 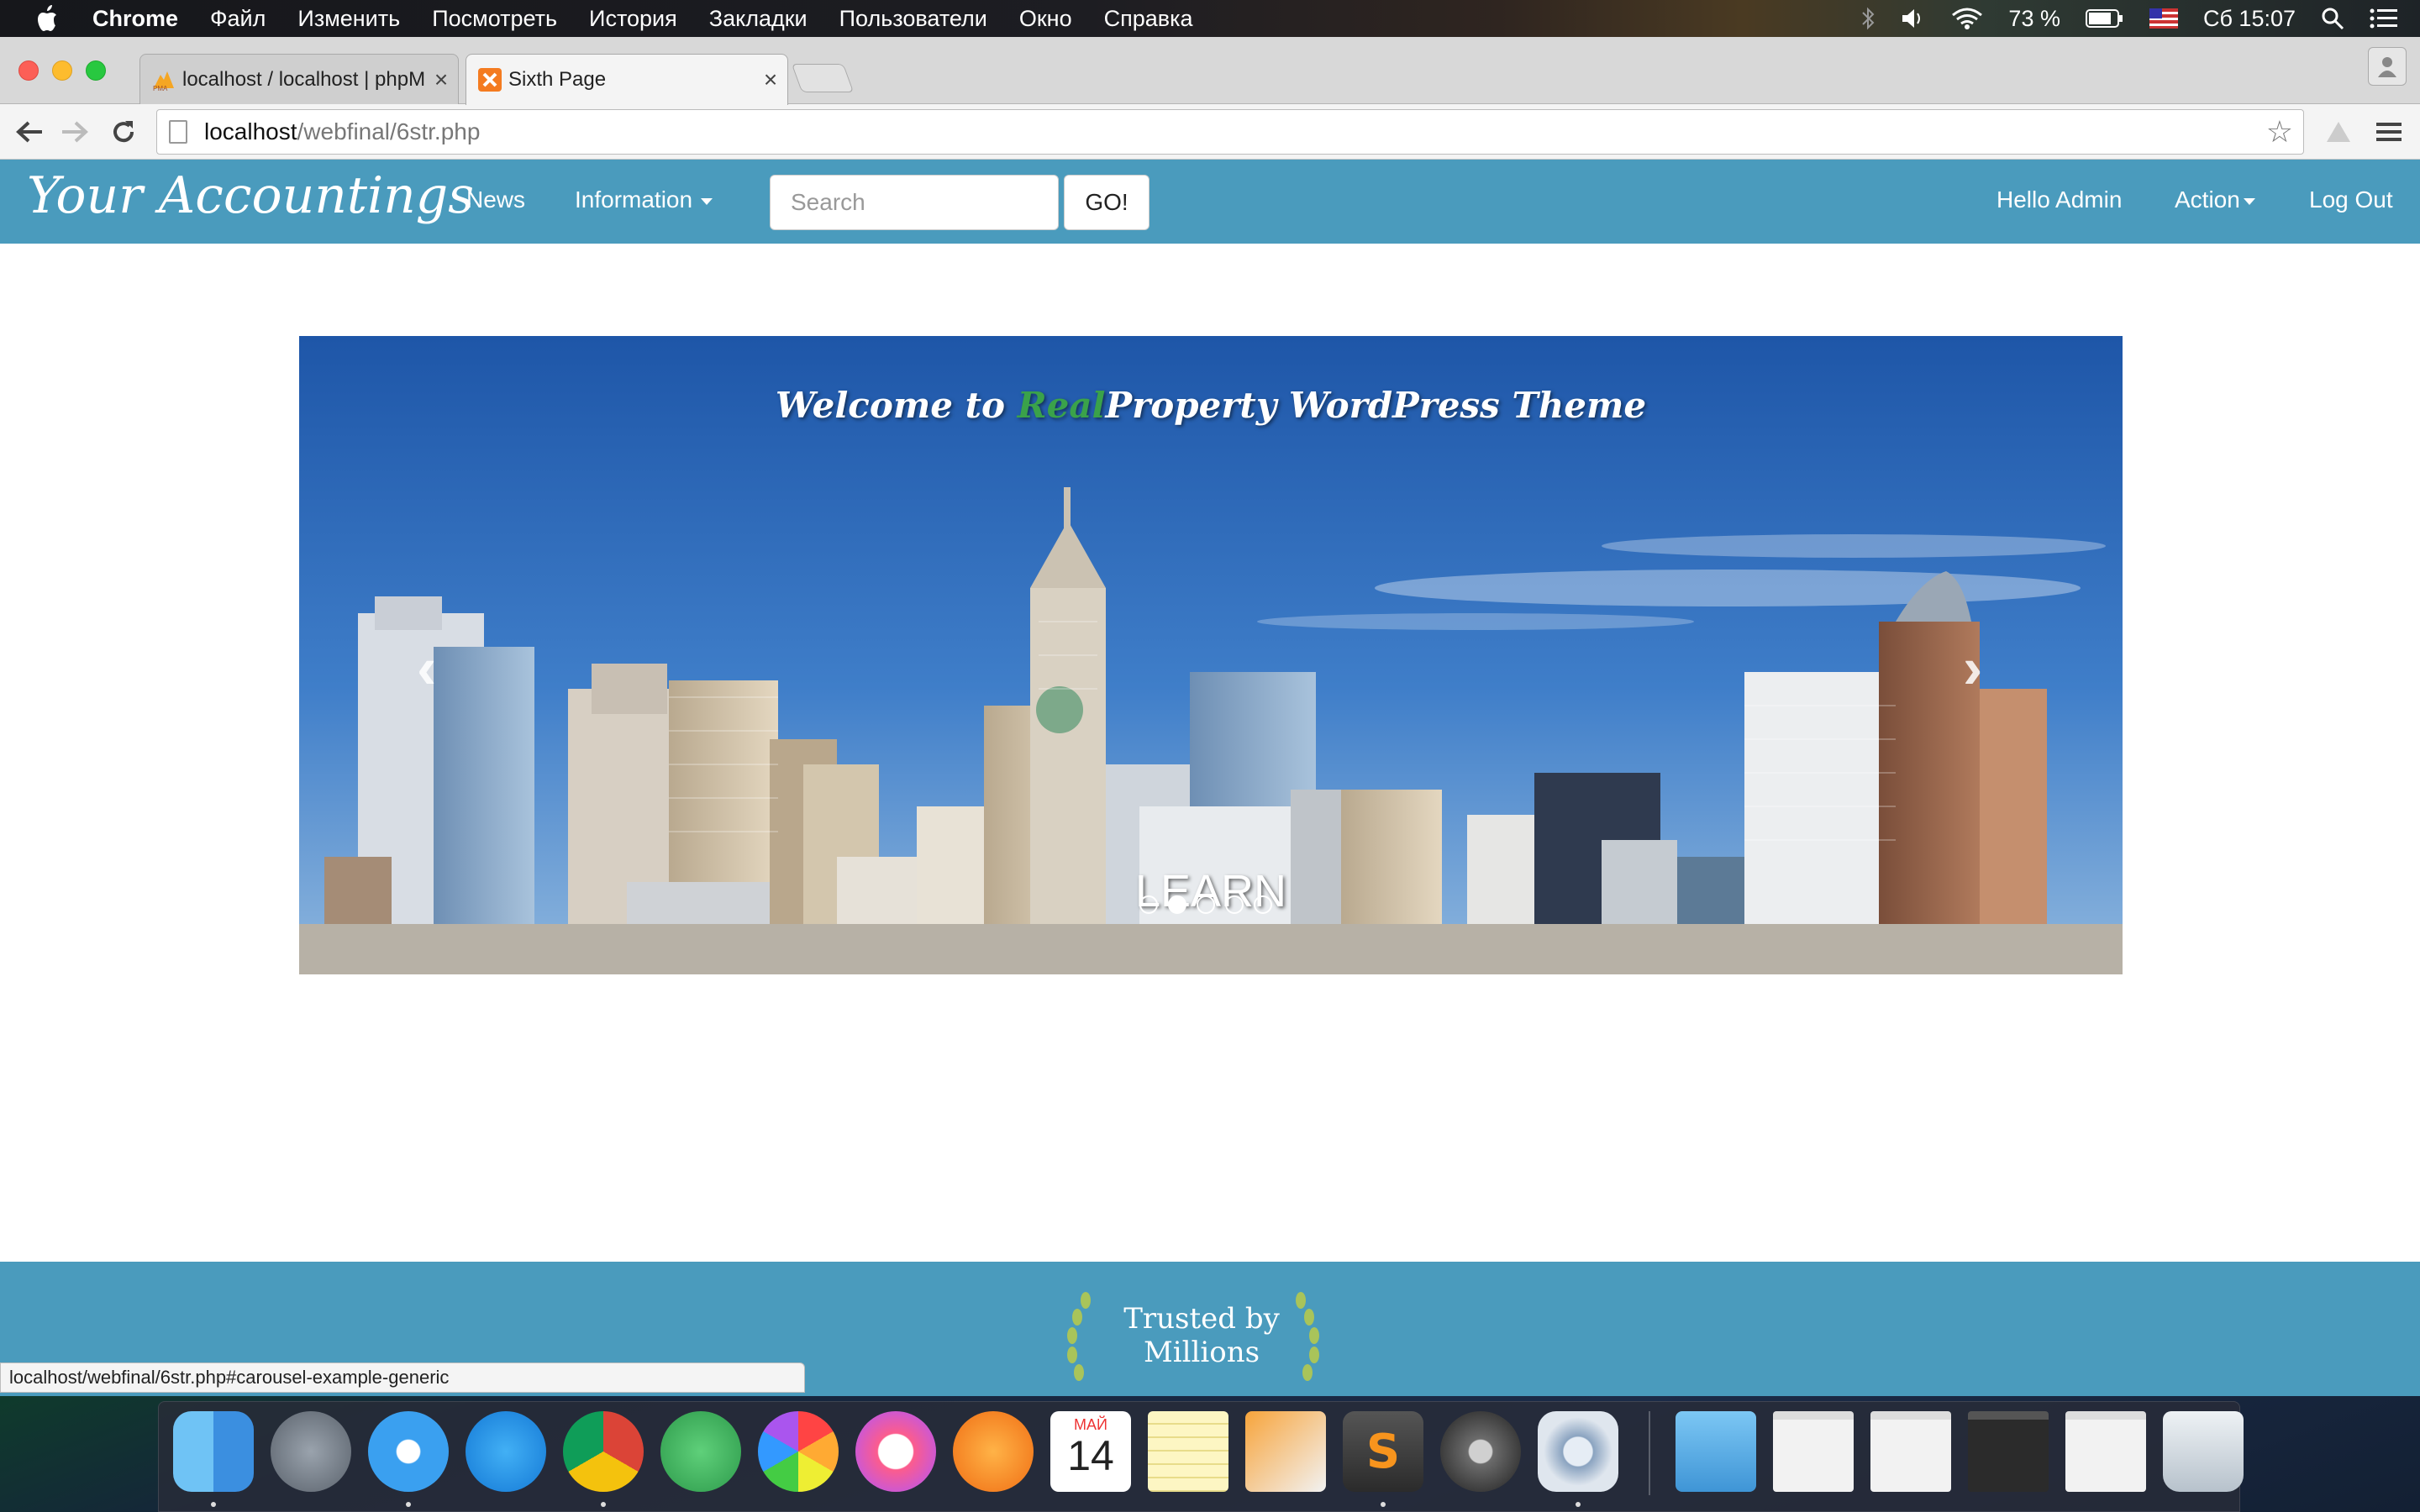 I want to click on close-window-button, so click(x=28, y=70).